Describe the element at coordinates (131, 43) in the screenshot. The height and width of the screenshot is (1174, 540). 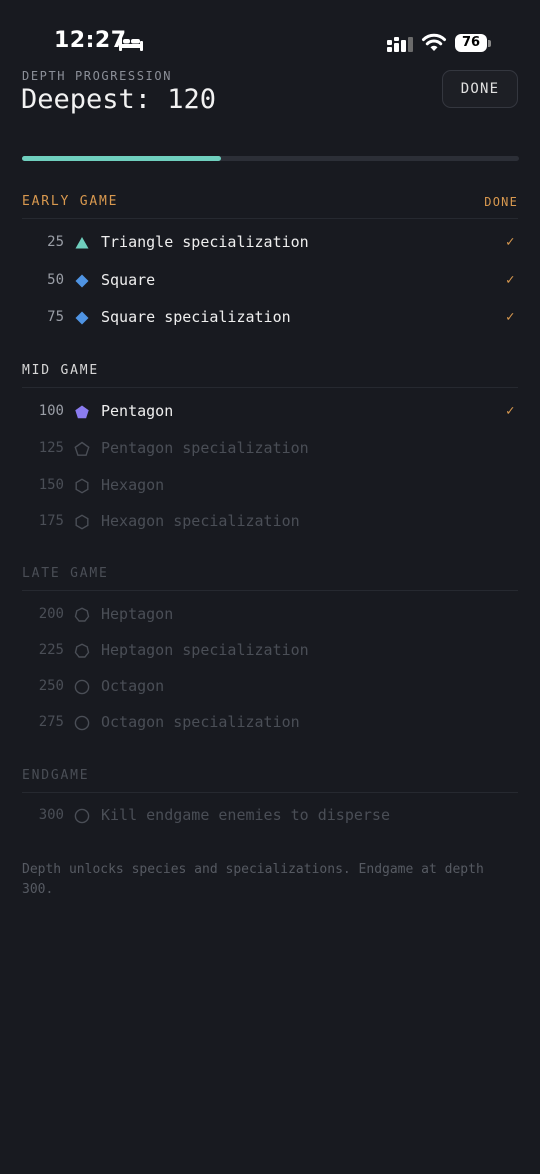
I see `bed-icon` at that location.